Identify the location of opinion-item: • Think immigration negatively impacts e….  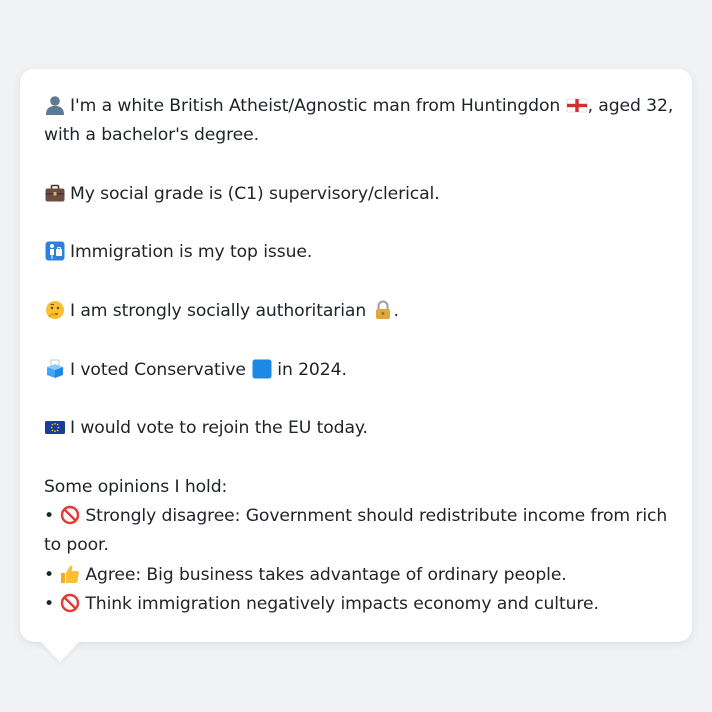
(356, 604).